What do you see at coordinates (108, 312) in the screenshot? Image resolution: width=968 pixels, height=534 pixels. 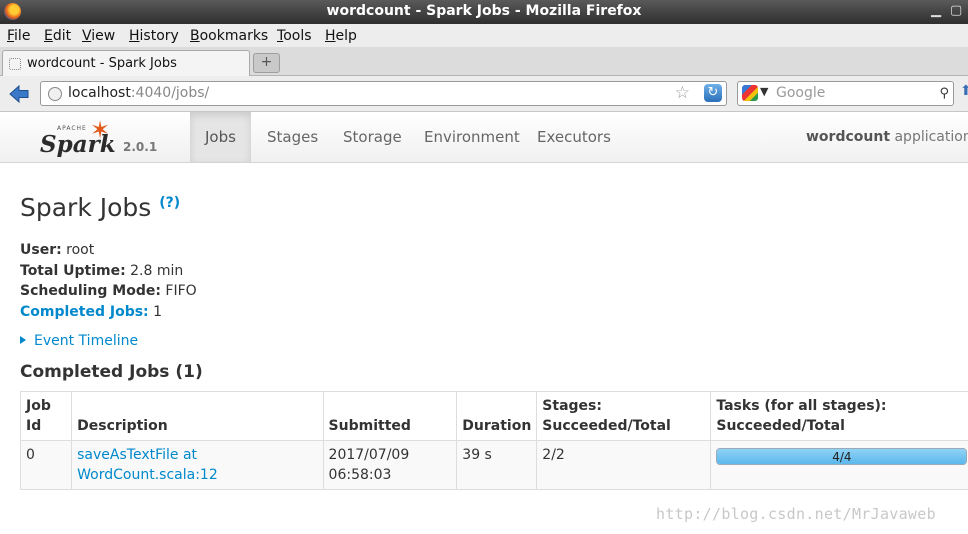 I see `summary-completed-jobs: Completed Jobs: 1` at bounding box center [108, 312].